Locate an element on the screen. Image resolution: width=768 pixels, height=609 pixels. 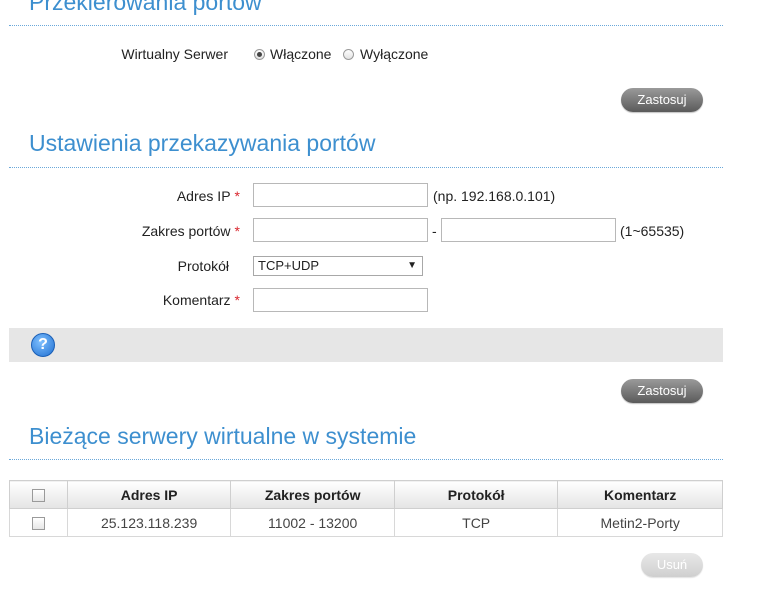
header-ip-address: Adres IP is located at coordinates (149, 494).